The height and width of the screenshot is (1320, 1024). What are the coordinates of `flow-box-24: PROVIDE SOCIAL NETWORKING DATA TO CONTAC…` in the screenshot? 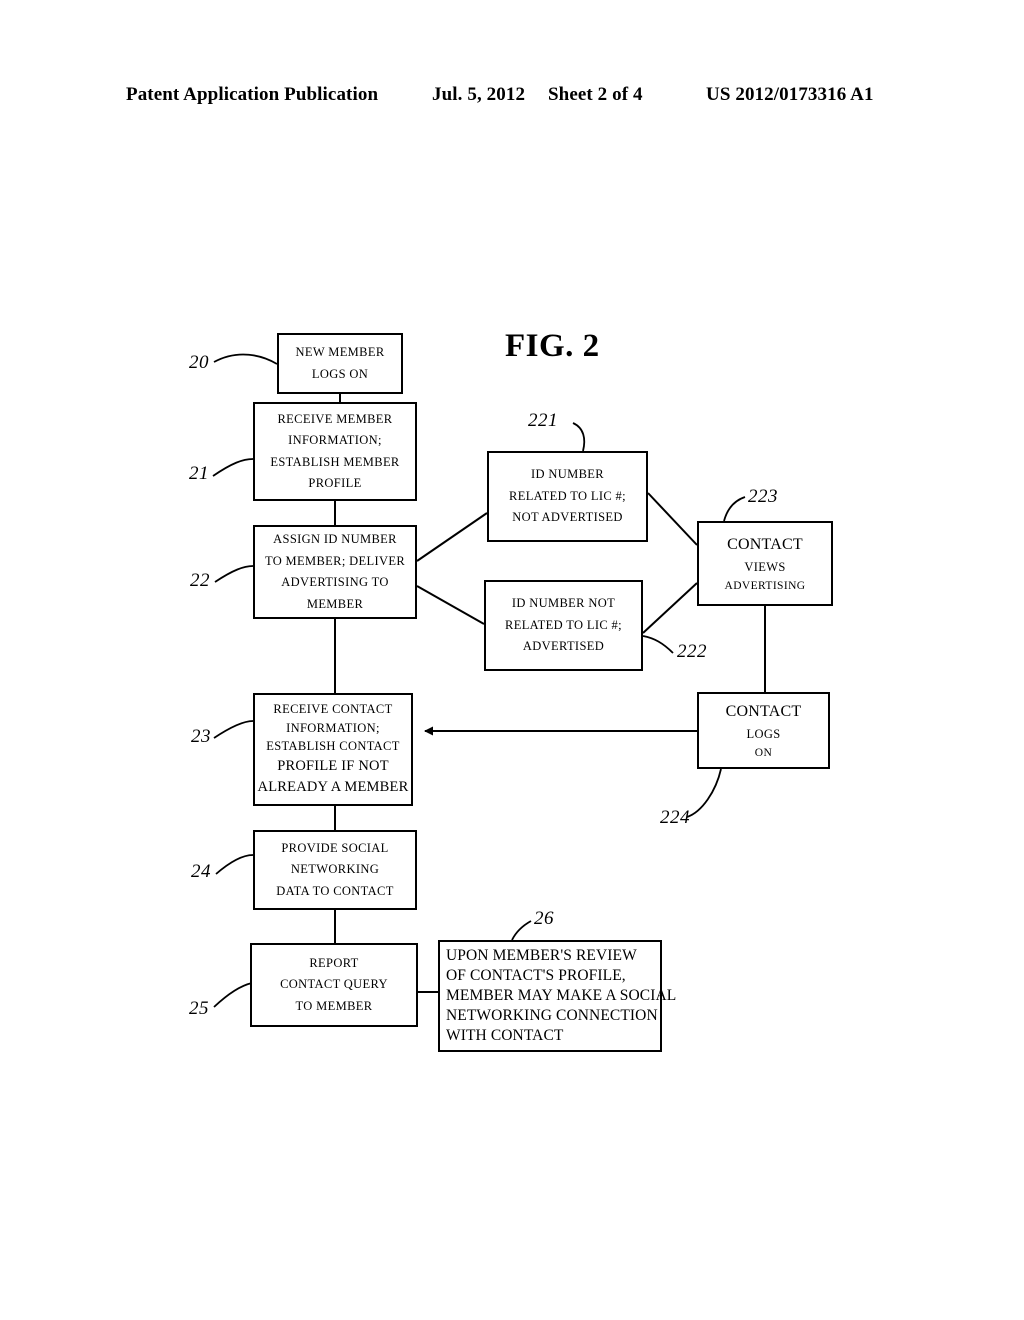 It's located at (335, 870).